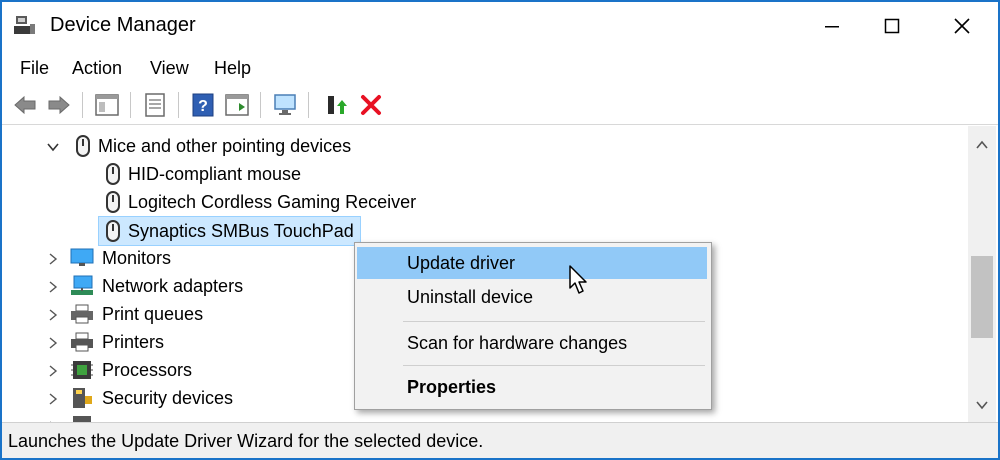 This screenshot has height=460, width=1000. I want to click on context-properties: Properties, so click(532, 387).